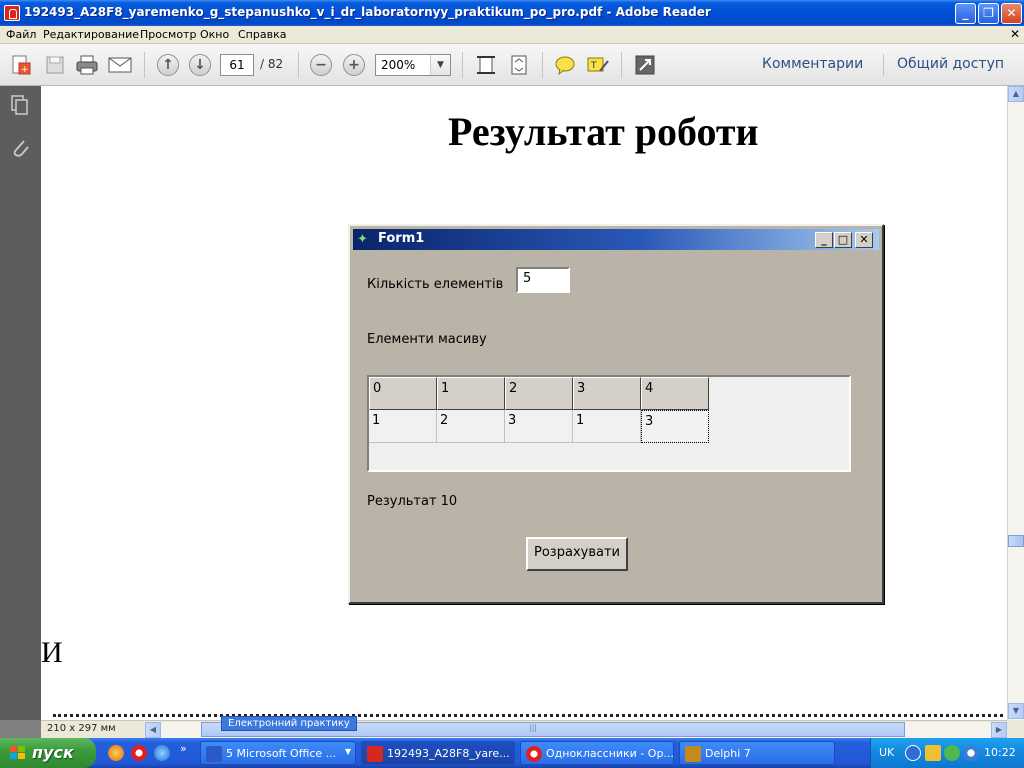 The width and height of the screenshot is (1024, 768). Describe the element at coordinates (693, 754) in the screenshot. I see `delphi-icon` at that location.